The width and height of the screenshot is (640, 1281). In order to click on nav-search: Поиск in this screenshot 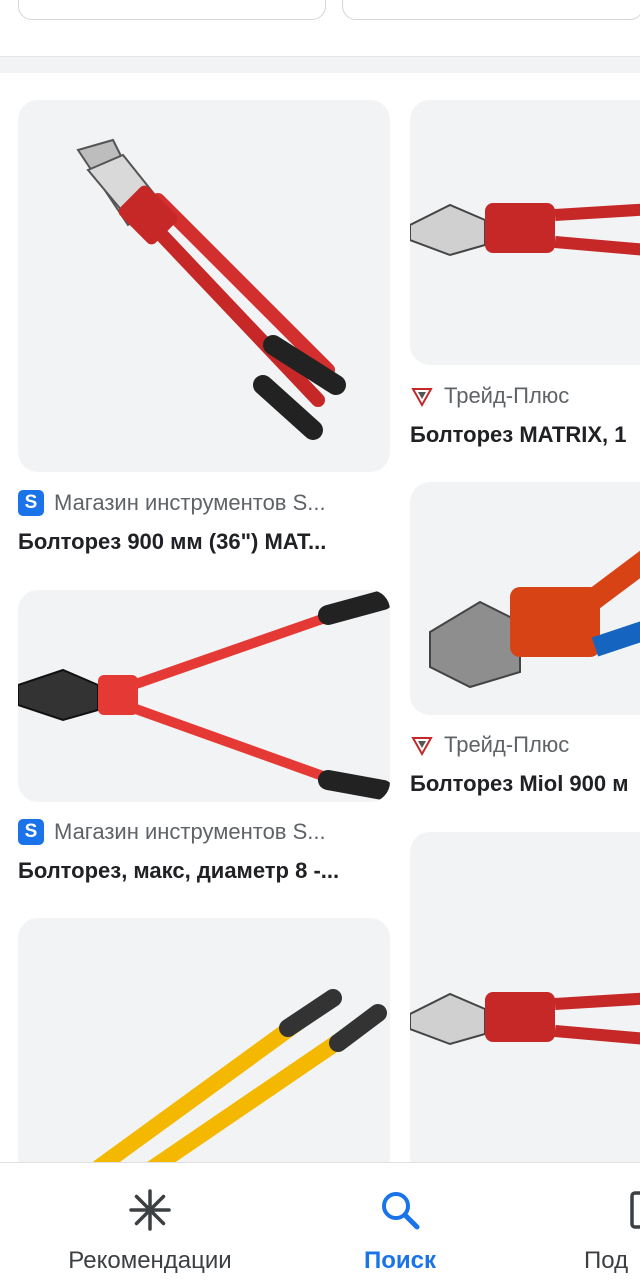, I will do `click(400, 1222)`.